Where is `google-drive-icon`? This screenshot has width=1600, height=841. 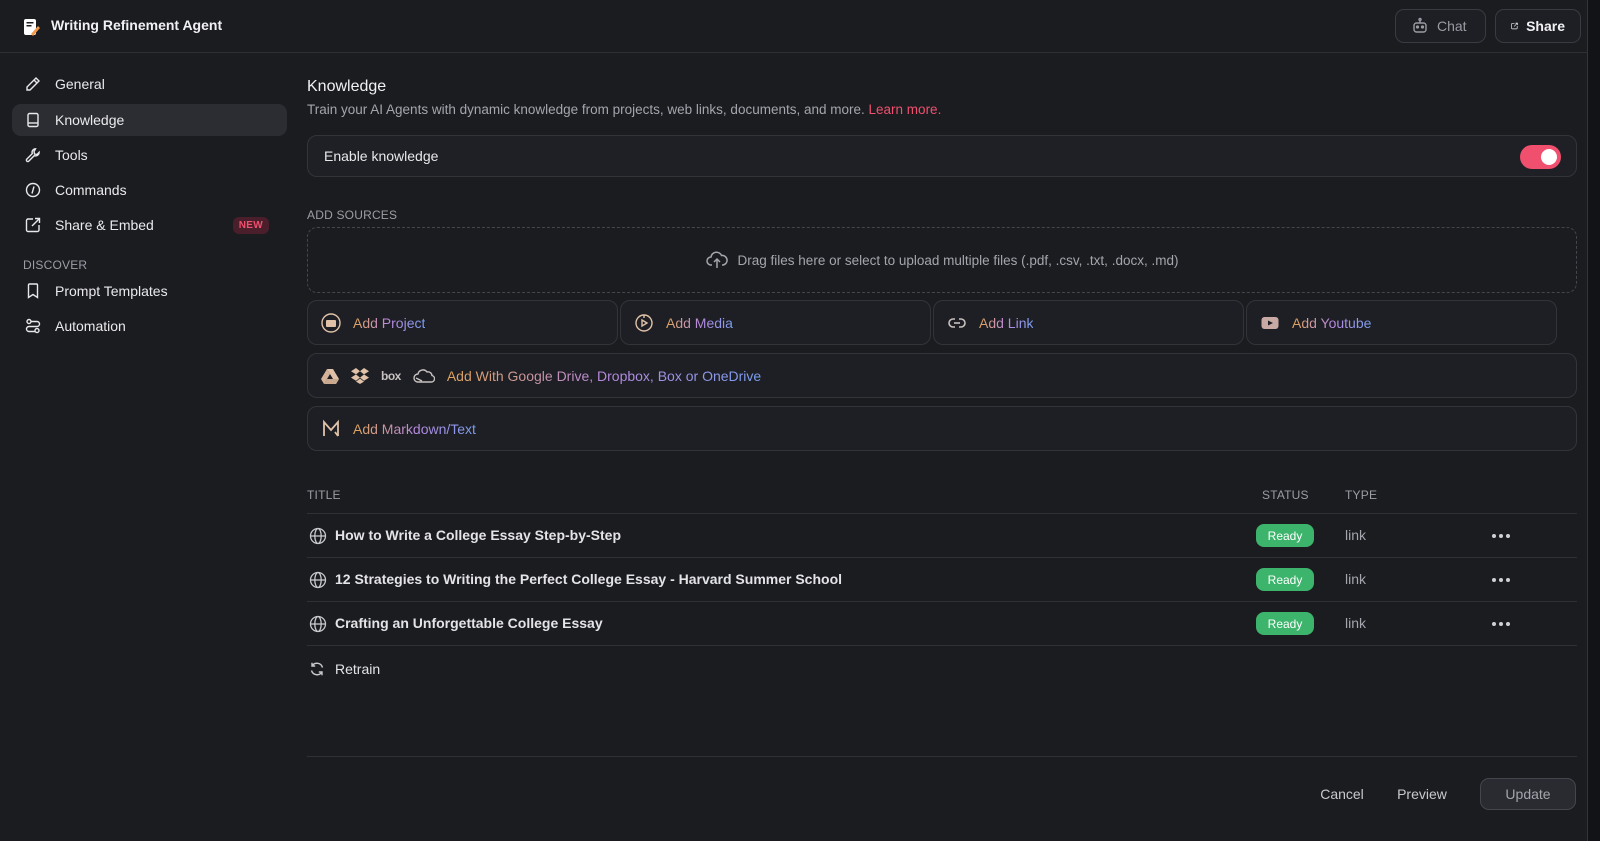 google-drive-icon is located at coordinates (330, 376).